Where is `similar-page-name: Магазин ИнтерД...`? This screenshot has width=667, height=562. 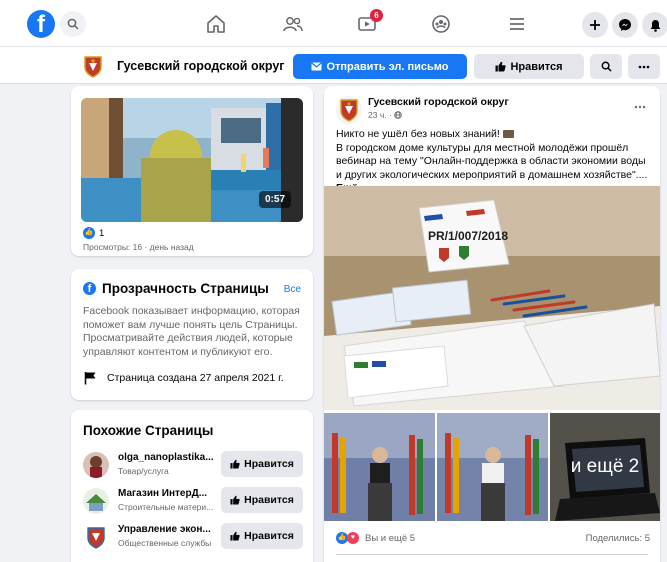
similar-page-name: Магазин ИнтерД... is located at coordinates (167, 493).